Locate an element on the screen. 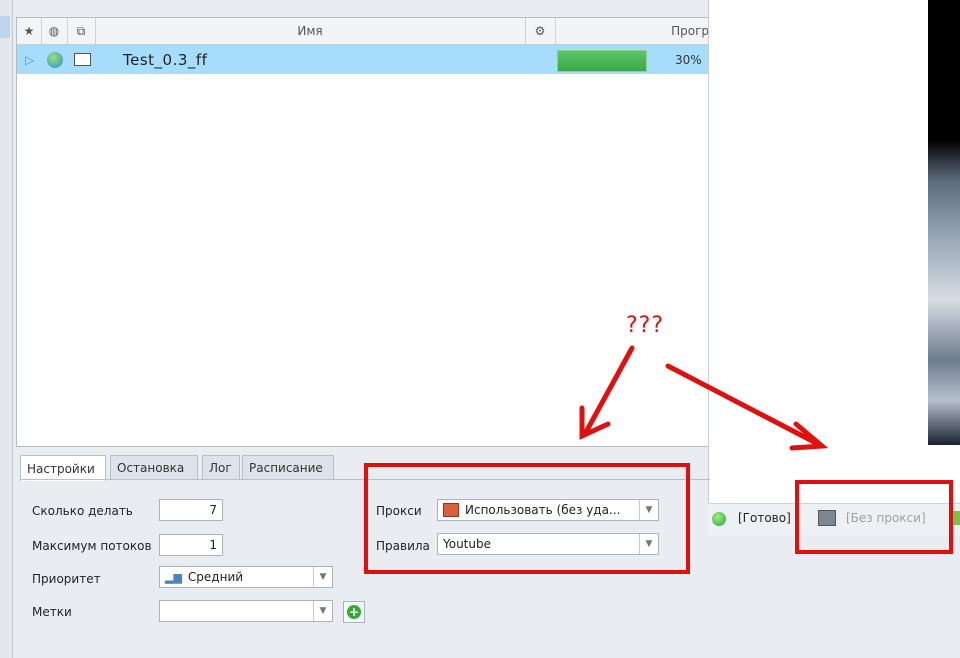 The image size is (960, 658). status-highlight-box is located at coordinates (874, 517).